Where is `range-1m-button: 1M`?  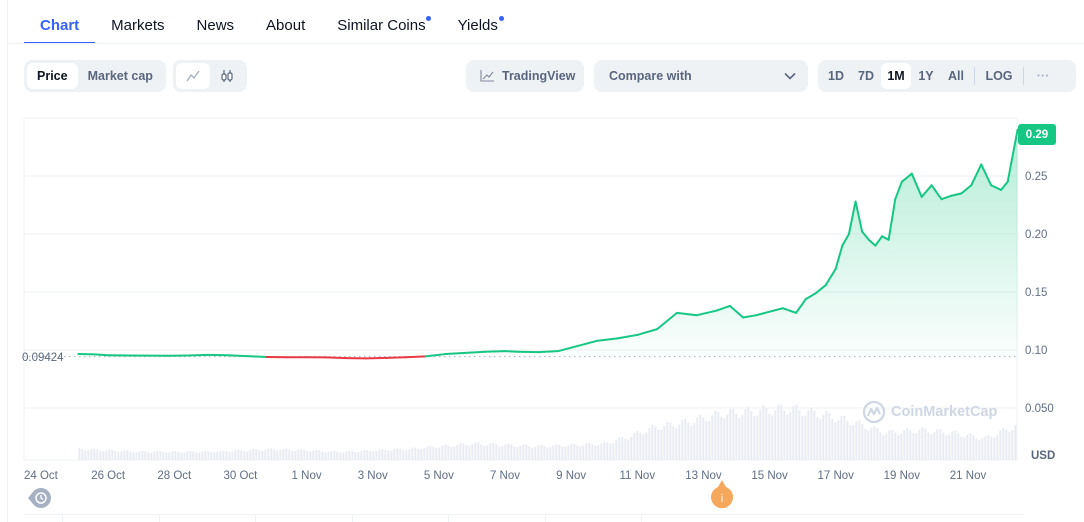 range-1m-button: 1M is located at coordinates (896, 76).